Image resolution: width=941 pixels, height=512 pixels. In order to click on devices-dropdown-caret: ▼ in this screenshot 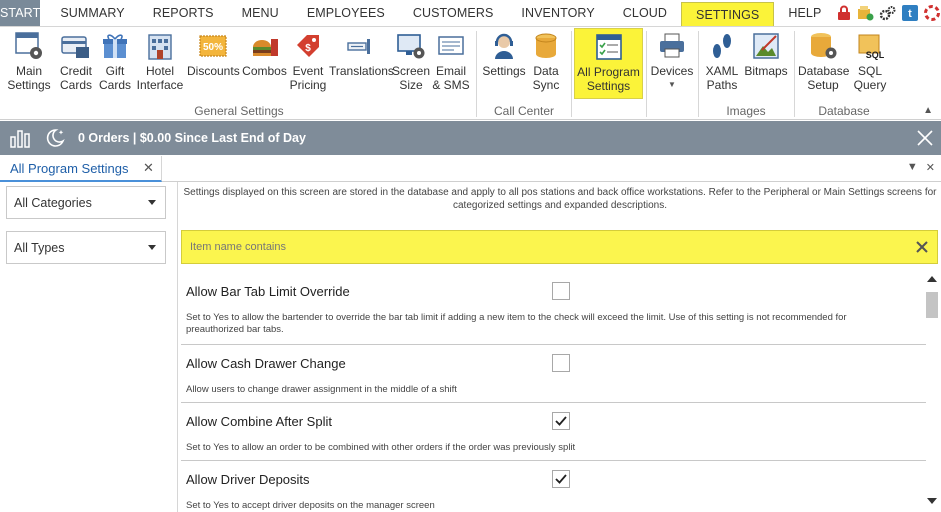, I will do `click(672, 84)`.